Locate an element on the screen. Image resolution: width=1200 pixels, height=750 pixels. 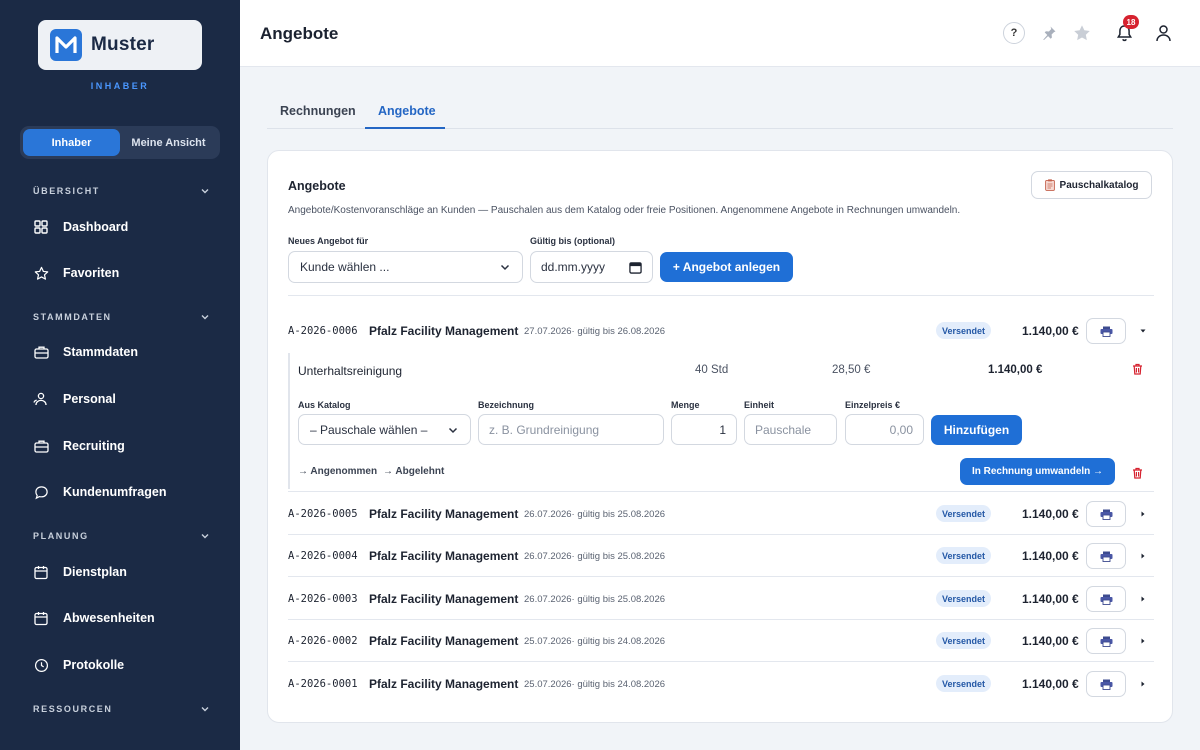
offer-number: A-2026-0004 is located at coordinates (323, 556).